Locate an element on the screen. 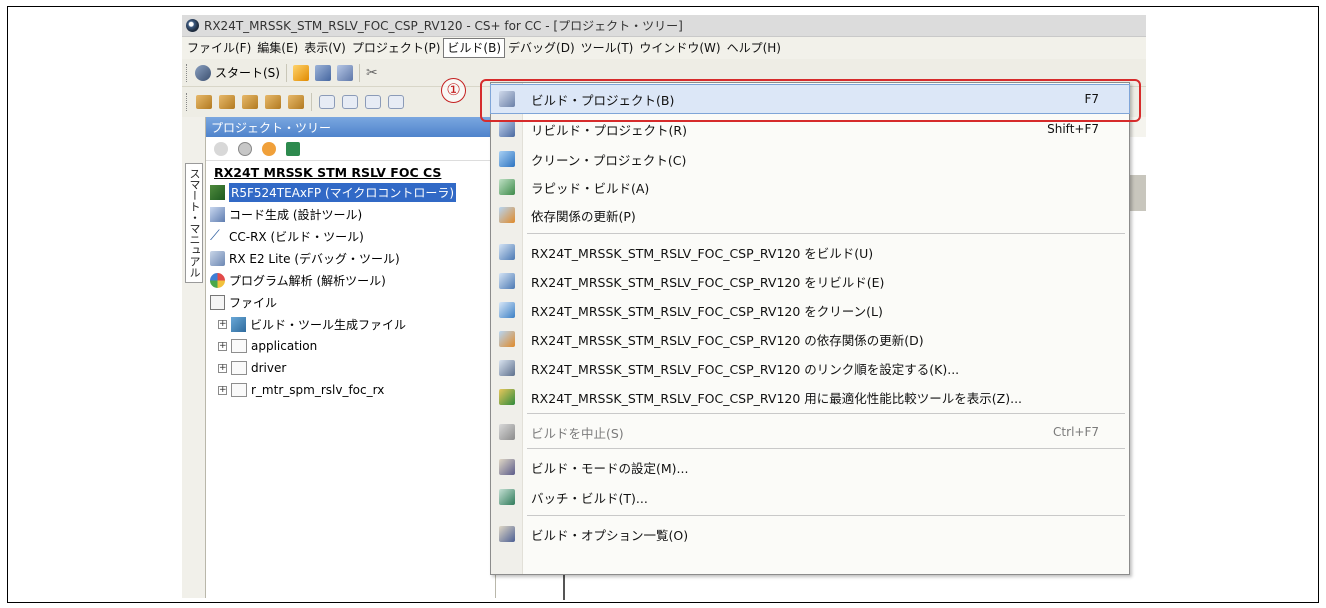 This screenshot has width=1326, height=608. menu-edit: 編集(E) is located at coordinates (277, 48).